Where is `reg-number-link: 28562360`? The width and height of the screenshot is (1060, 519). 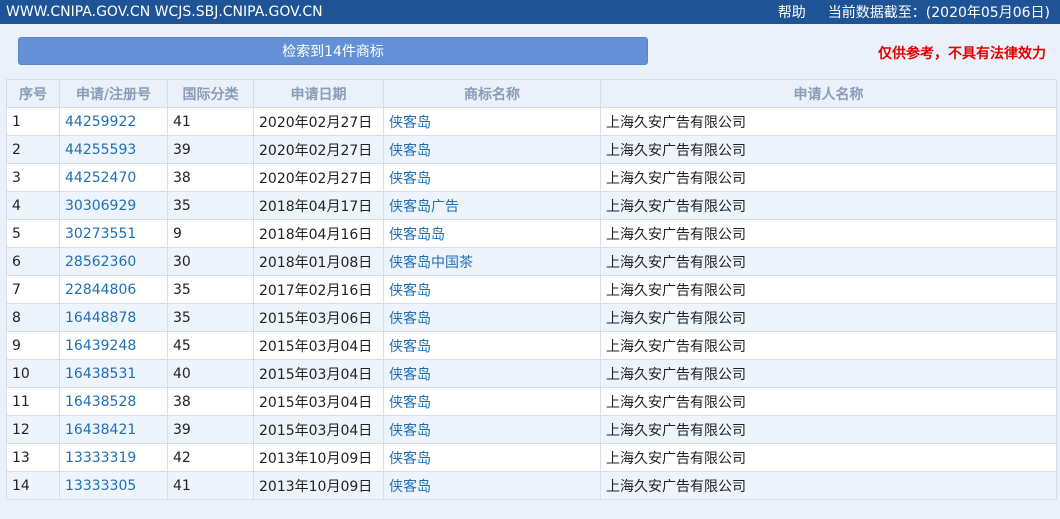 reg-number-link: 28562360 is located at coordinates (113, 261).